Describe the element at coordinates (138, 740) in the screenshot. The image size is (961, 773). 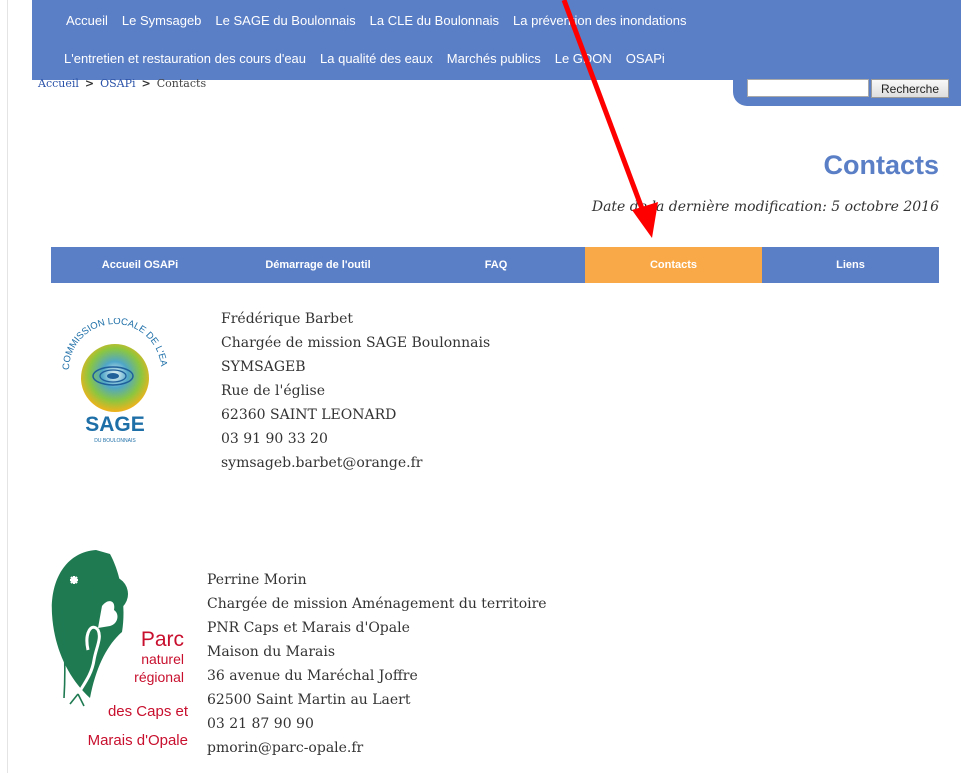
I see `logo-opale-text: Marais d'Opale` at that location.